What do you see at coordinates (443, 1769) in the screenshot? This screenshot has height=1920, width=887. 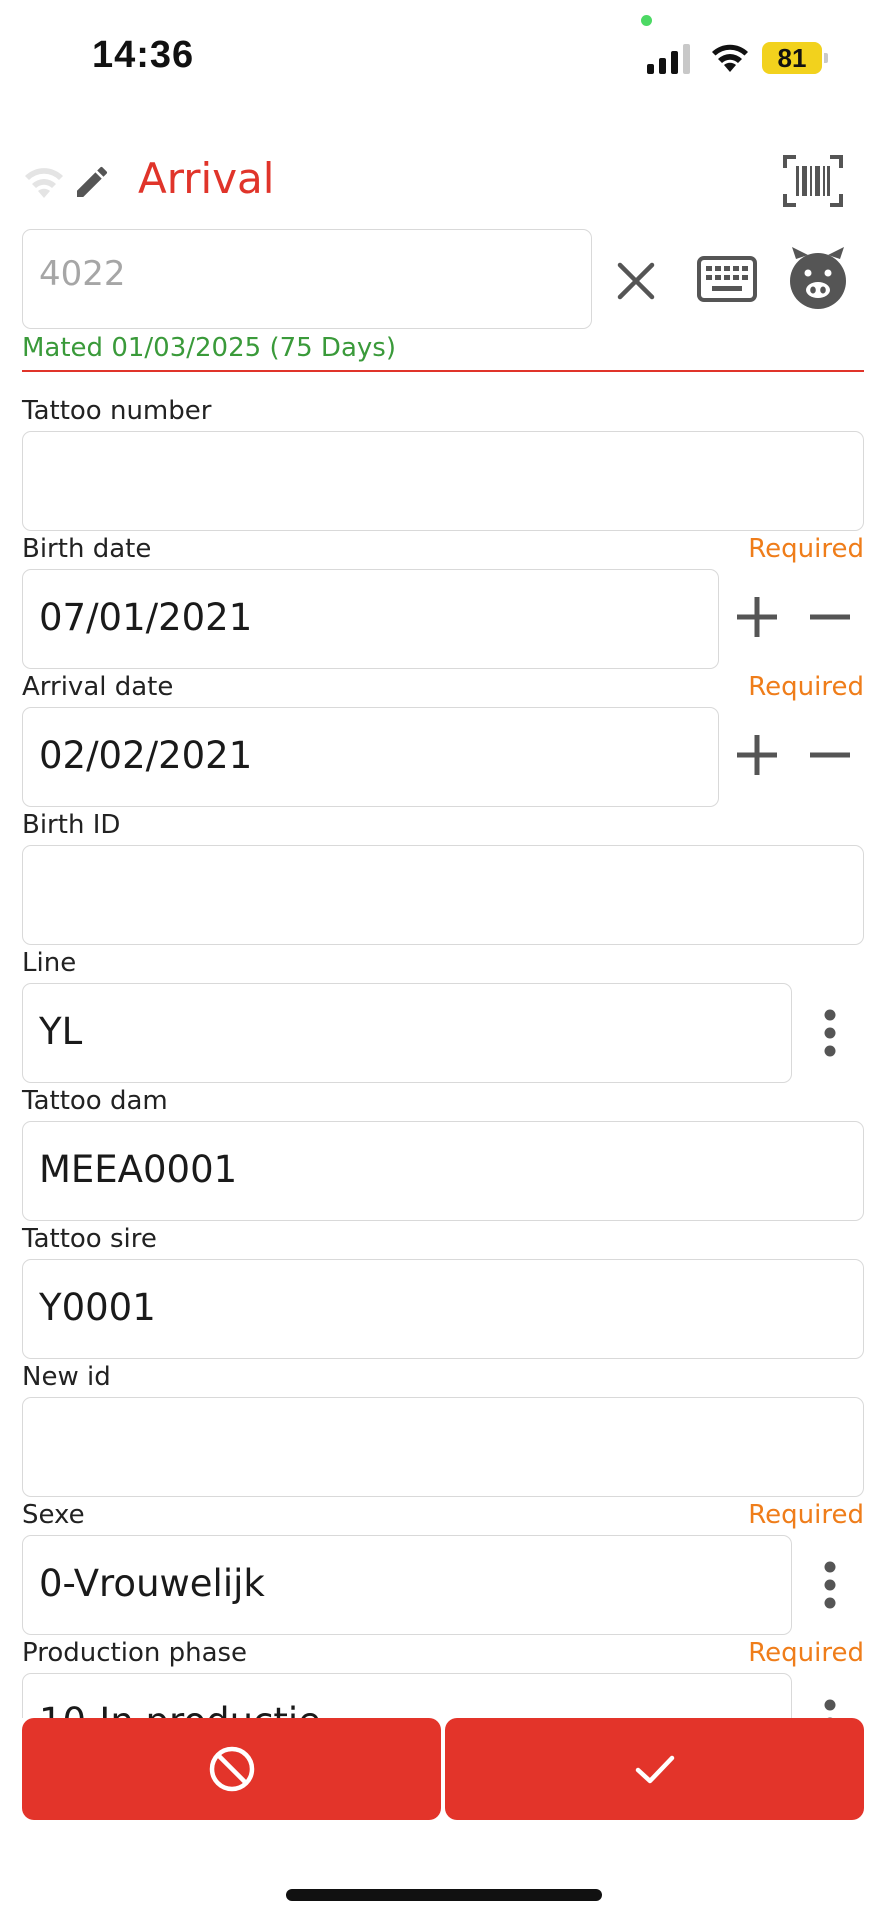 I see `action-bar` at bounding box center [443, 1769].